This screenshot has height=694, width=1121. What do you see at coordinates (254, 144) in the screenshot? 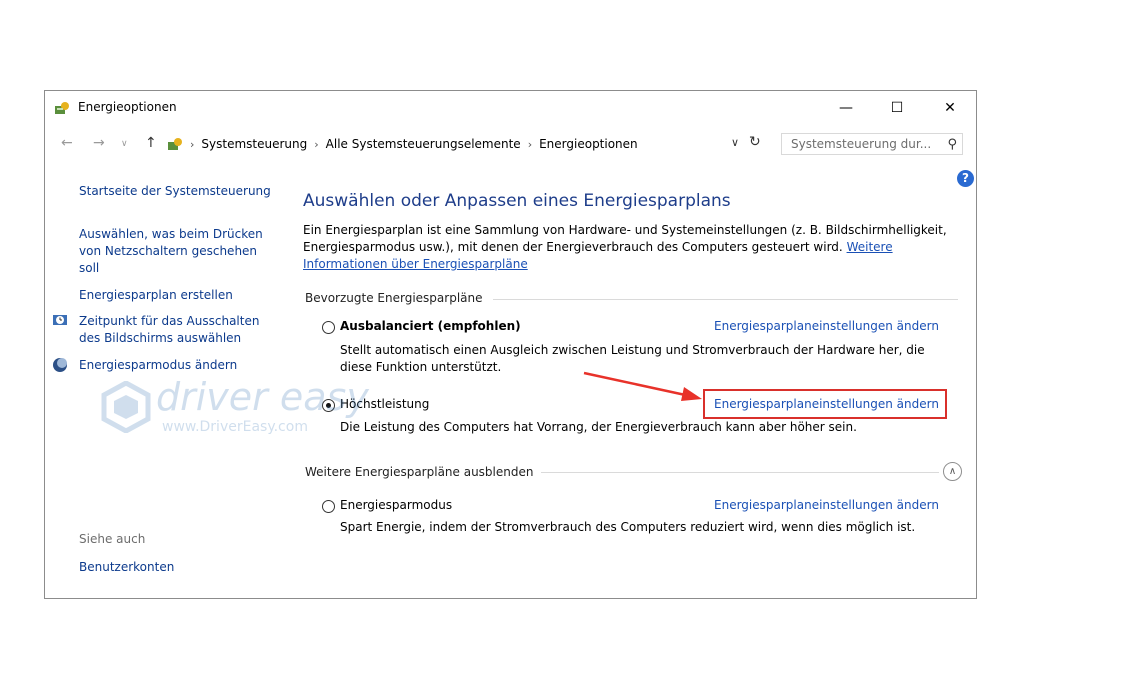
I see `breadcrumb-systemsteuerung: Systemsteuerung` at bounding box center [254, 144].